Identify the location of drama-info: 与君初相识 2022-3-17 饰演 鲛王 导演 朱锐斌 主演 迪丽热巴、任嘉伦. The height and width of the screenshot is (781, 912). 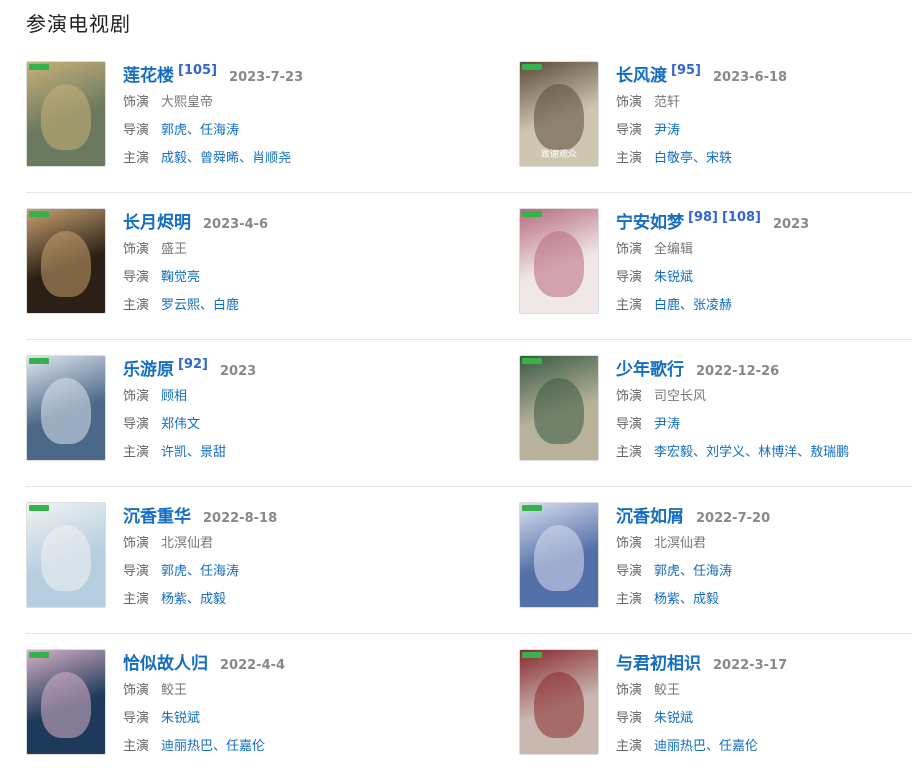
(701, 715).